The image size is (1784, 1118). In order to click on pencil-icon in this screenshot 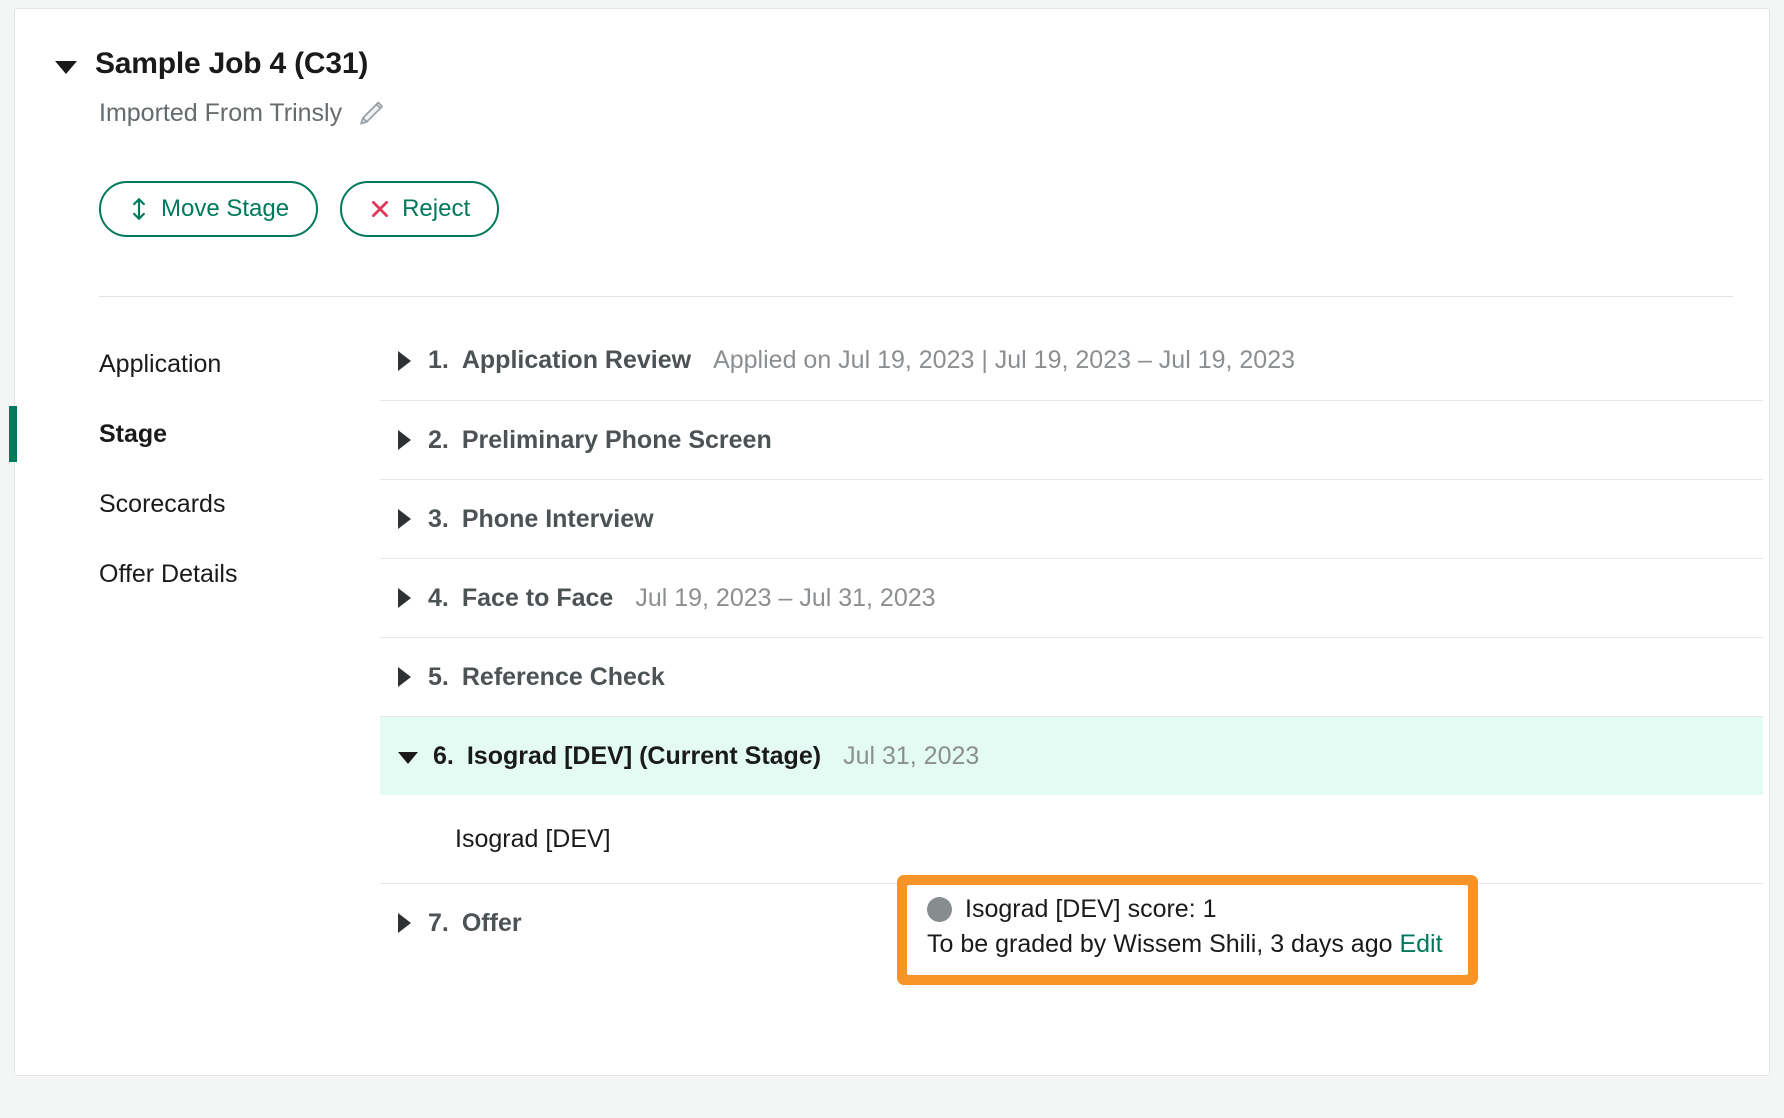, I will do `click(371, 113)`.